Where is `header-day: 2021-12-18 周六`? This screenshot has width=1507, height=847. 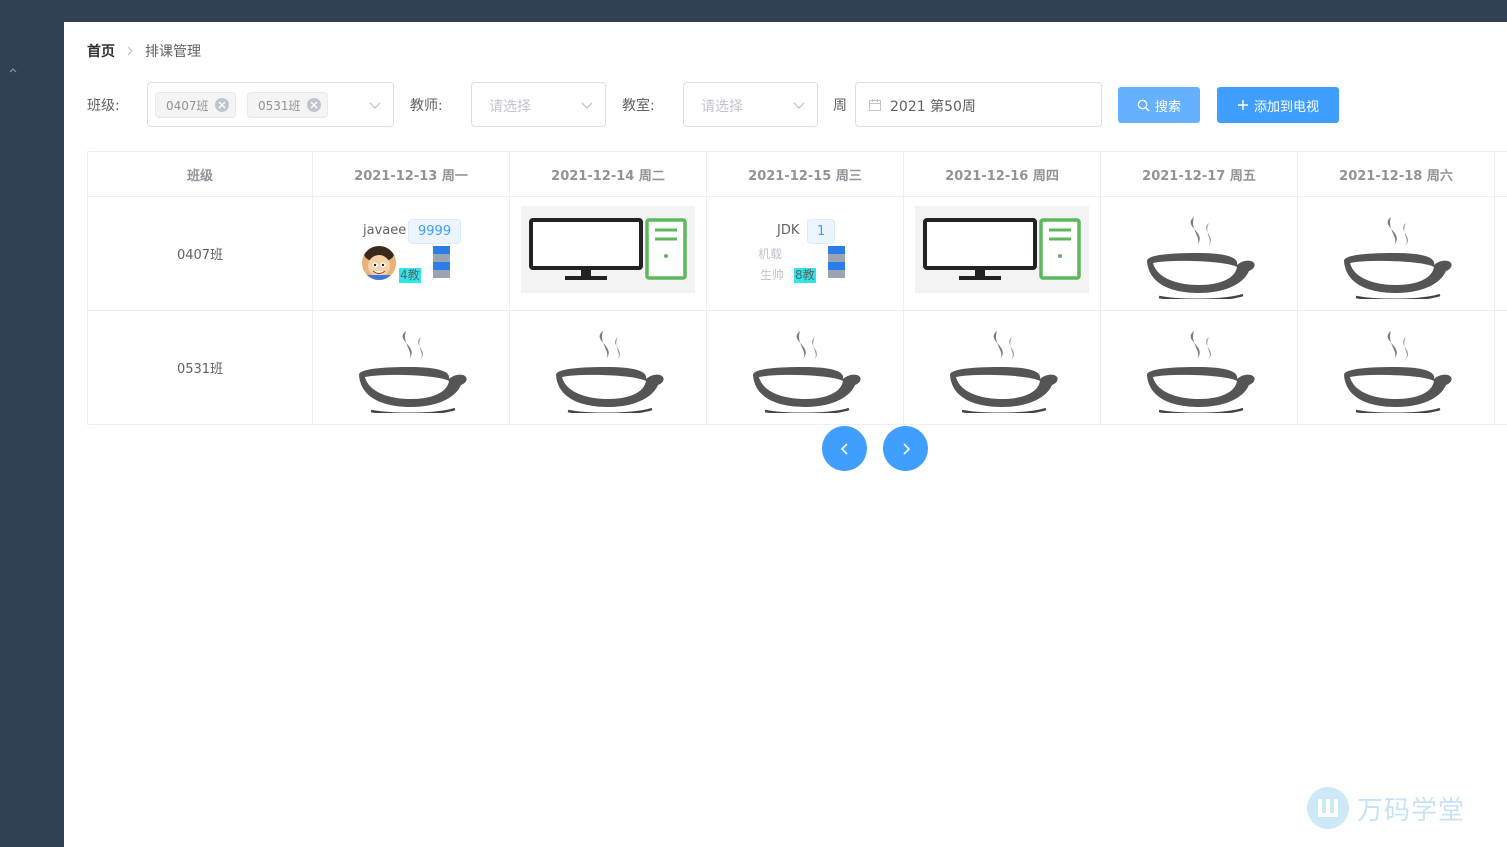 header-day: 2021-12-18 周六 is located at coordinates (1396, 174).